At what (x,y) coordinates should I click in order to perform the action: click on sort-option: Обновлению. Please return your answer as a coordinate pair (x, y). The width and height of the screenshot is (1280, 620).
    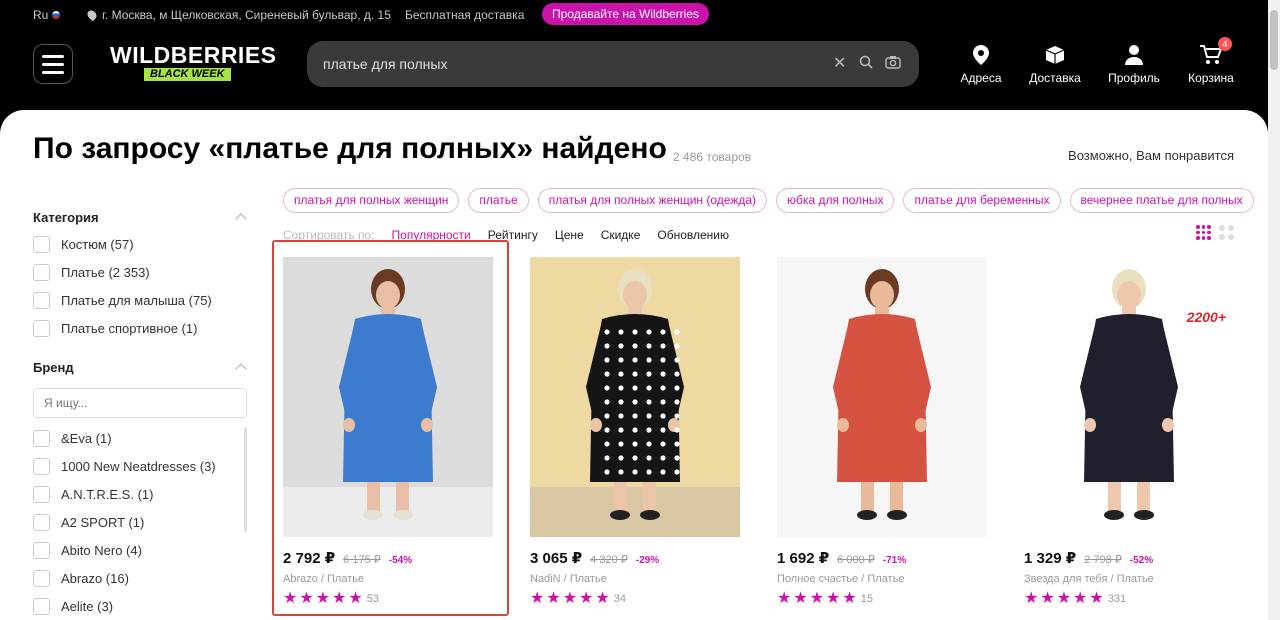
    Looking at the image, I should click on (693, 235).